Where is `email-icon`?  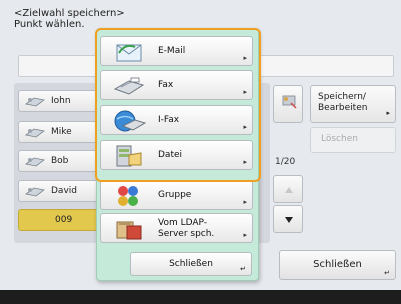
email-icon is located at coordinates (129, 53).